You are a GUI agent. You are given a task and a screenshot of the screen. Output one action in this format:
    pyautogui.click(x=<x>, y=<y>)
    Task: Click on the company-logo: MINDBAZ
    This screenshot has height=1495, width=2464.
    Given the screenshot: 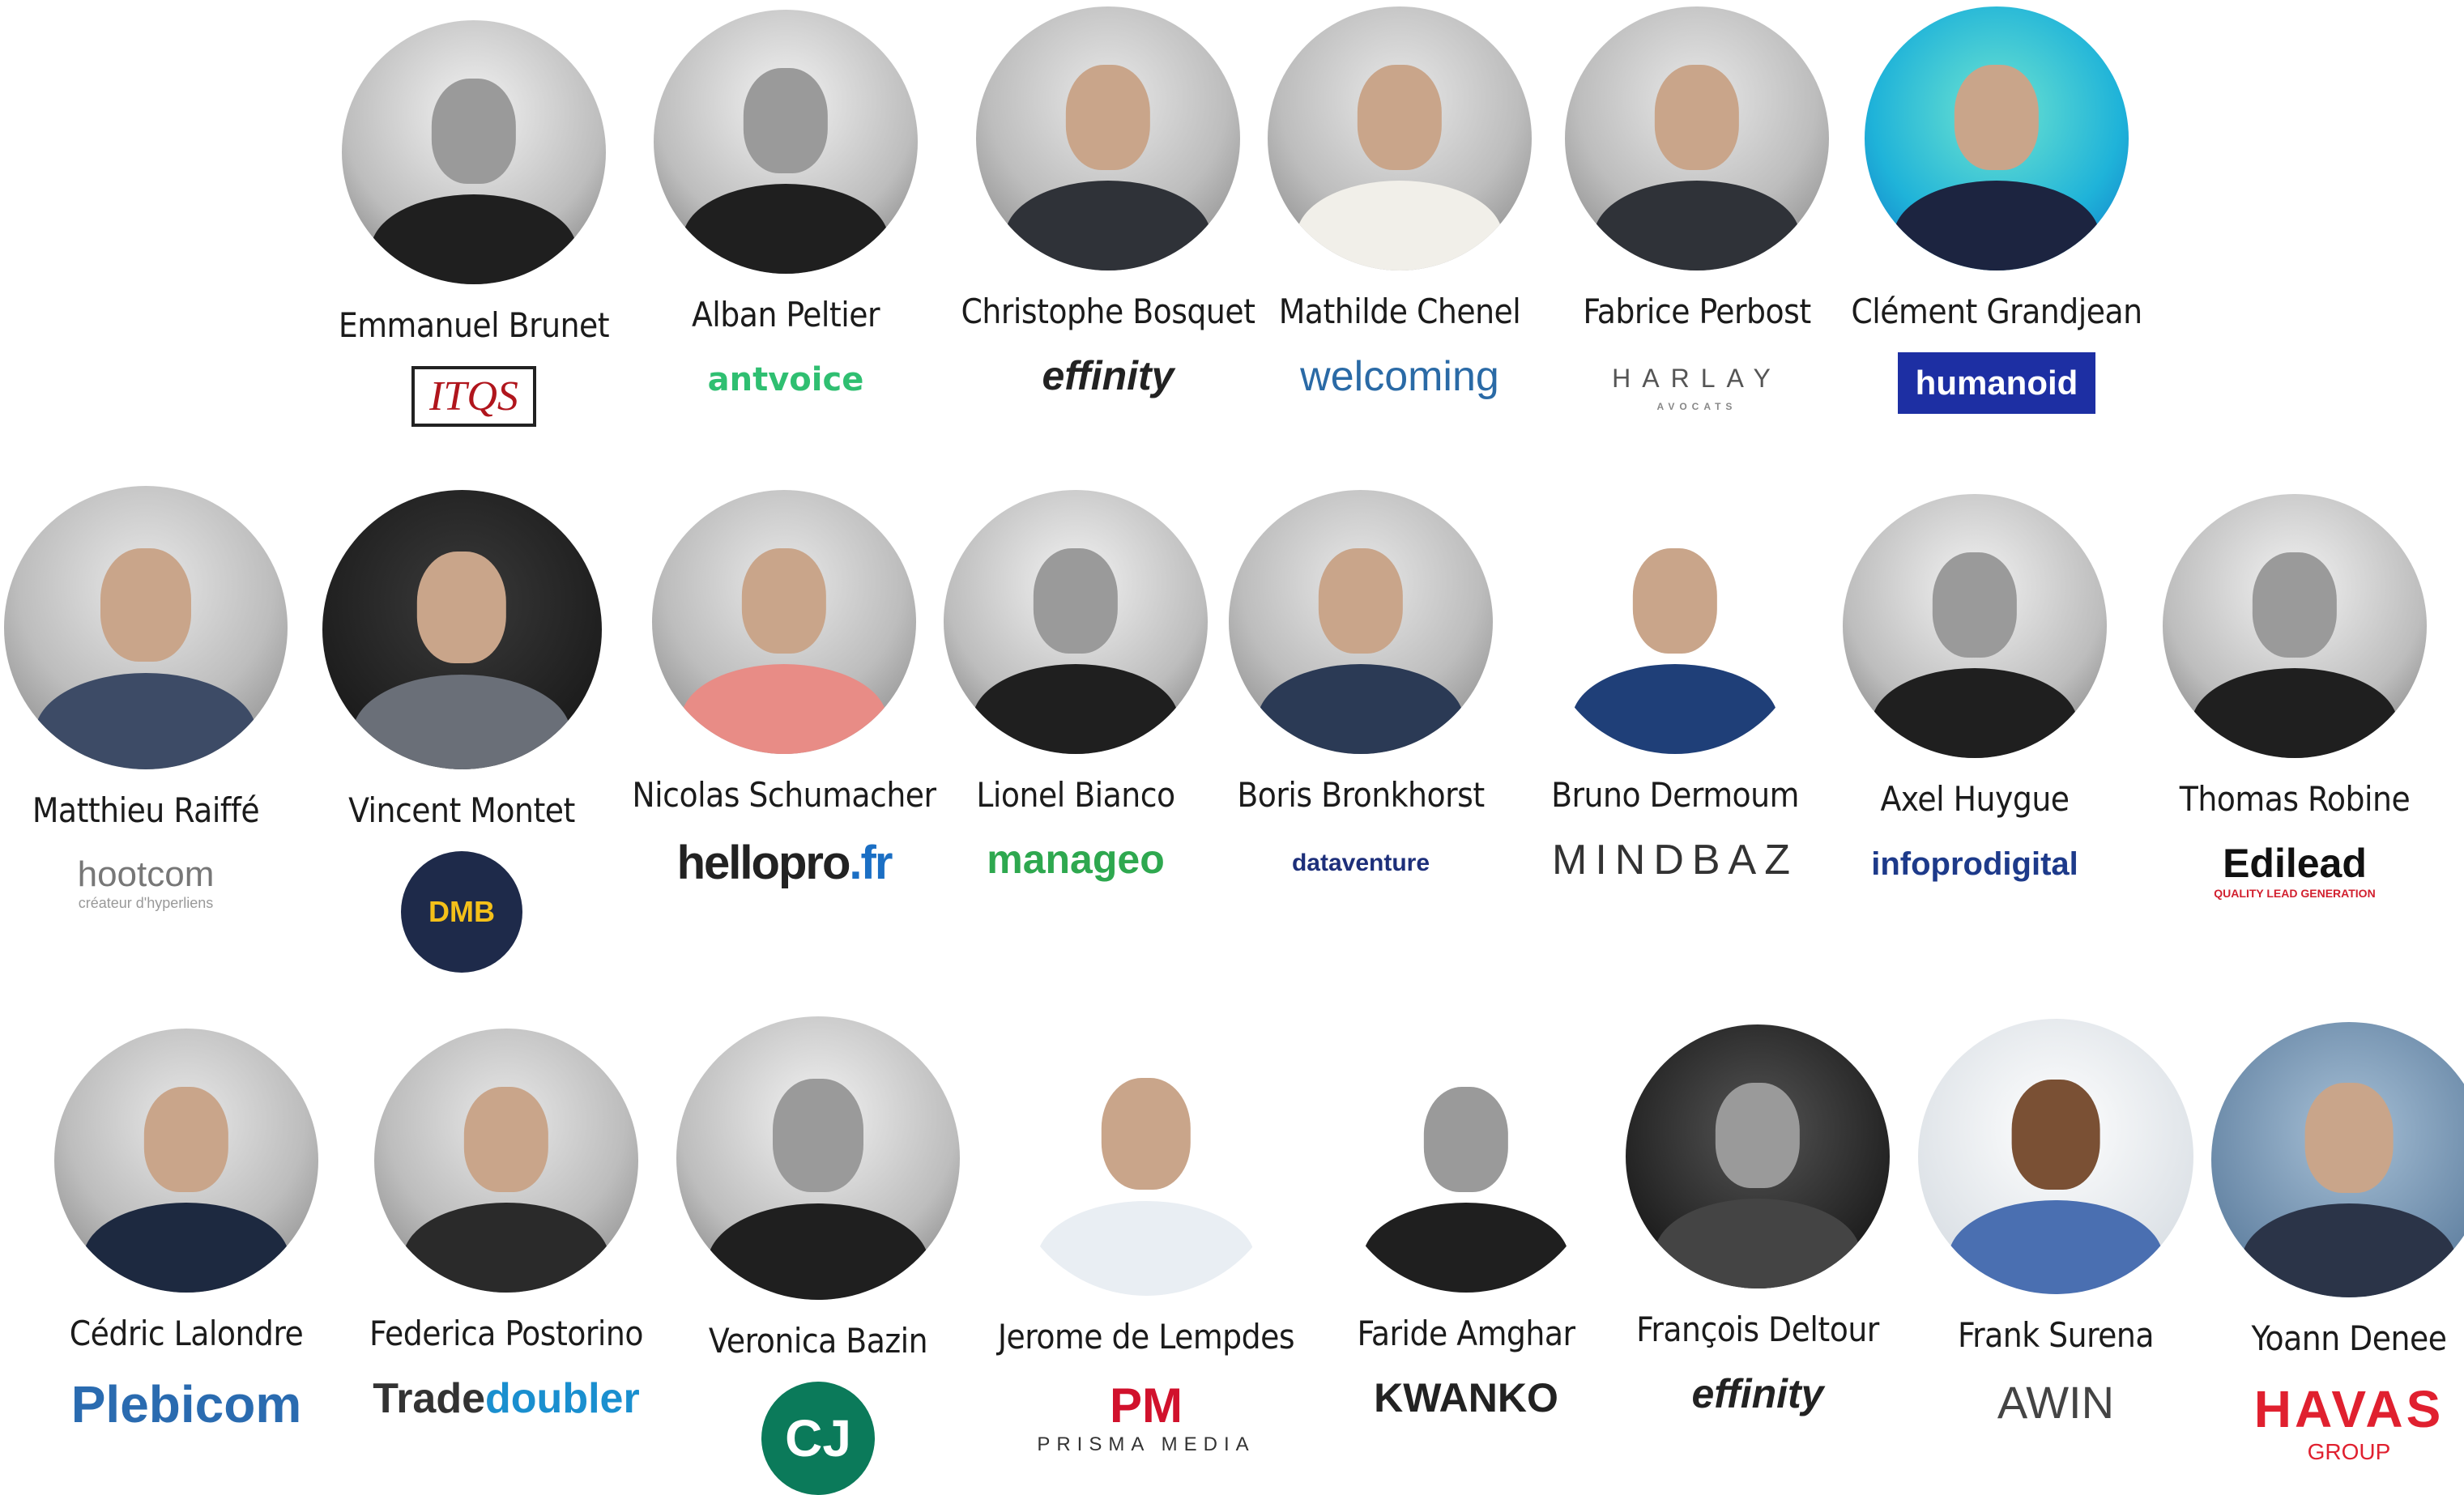 What is the action you would take?
    pyautogui.click(x=1675, y=860)
    